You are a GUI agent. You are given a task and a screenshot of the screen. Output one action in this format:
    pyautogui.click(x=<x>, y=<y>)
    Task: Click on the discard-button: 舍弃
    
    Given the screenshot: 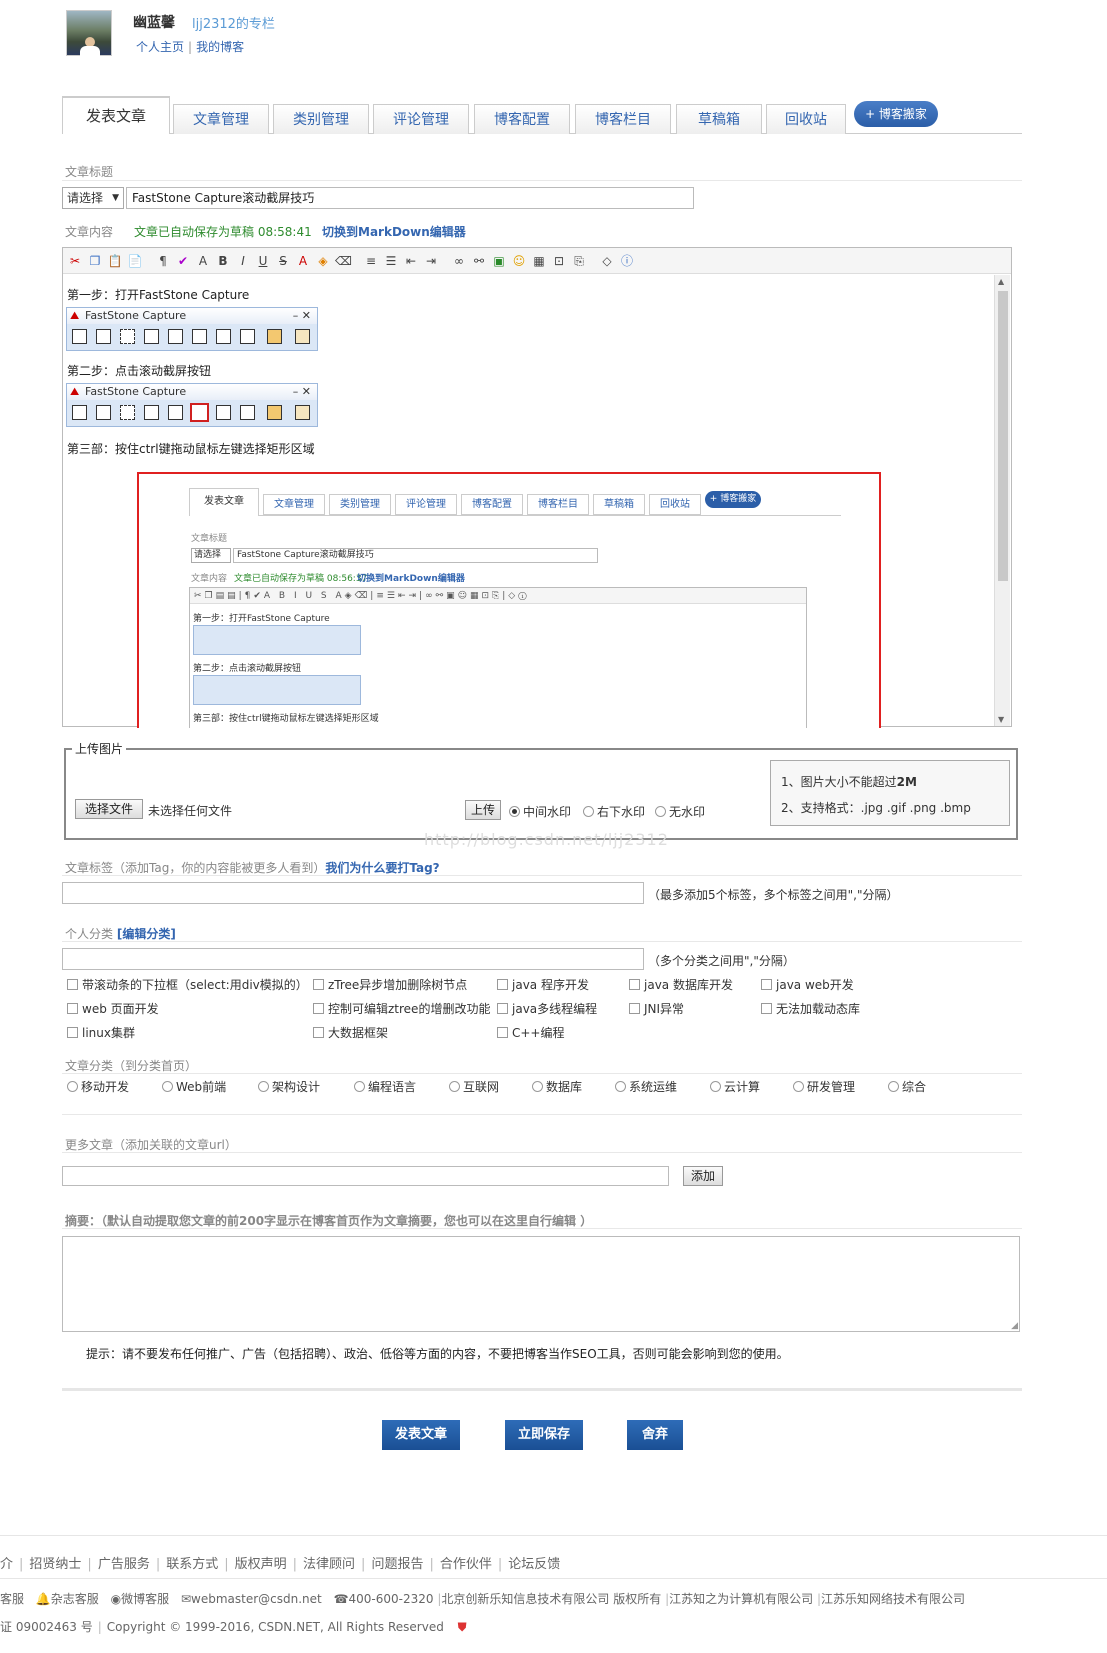 What is the action you would take?
    pyautogui.click(x=655, y=1435)
    